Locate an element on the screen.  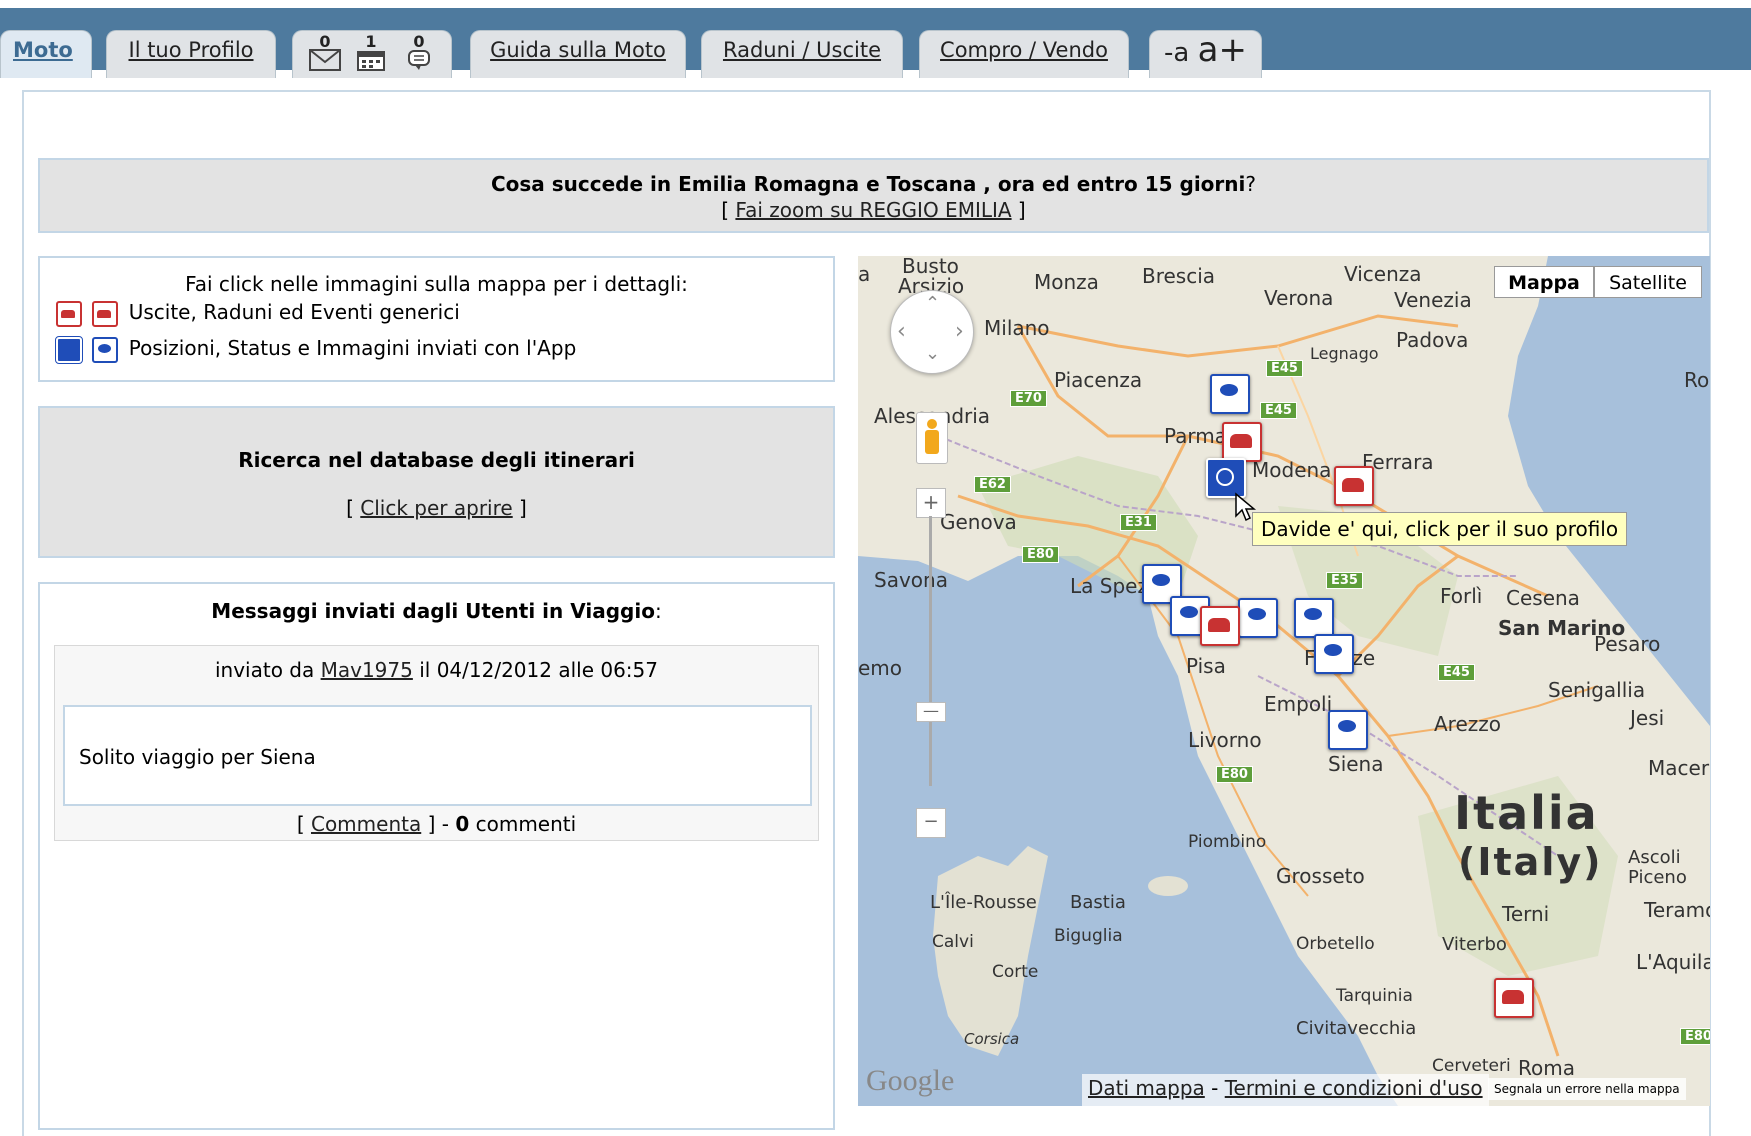
font-decrease-button: -a is located at coordinates (1176, 53).